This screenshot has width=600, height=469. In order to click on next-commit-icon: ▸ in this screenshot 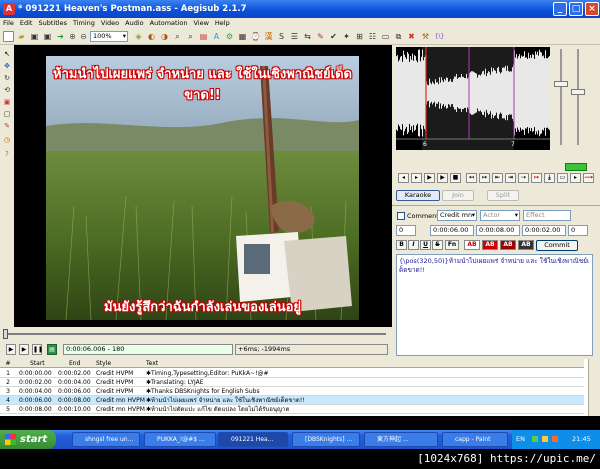, I will do `click(575, 178)`.